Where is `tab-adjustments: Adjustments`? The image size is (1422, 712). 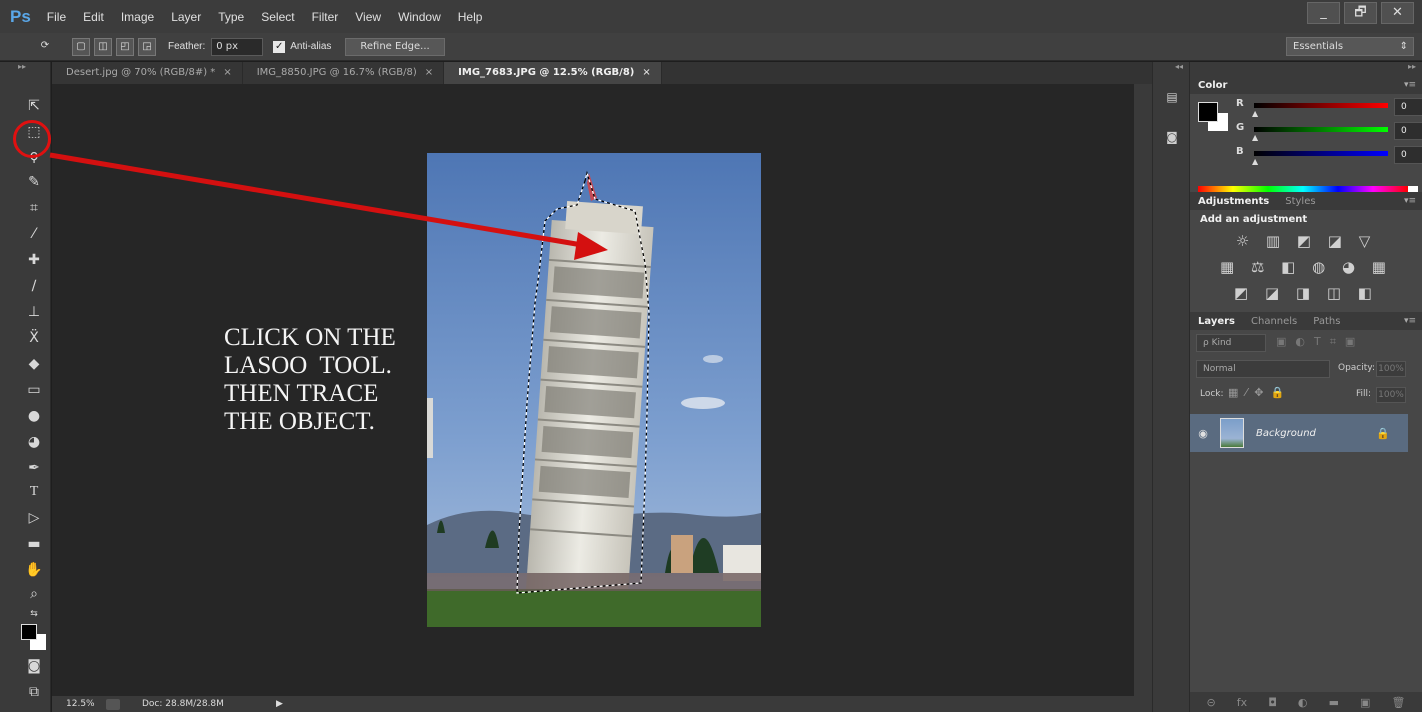 tab-adjustments: Adjustments is located at coordinates (1233, 201).